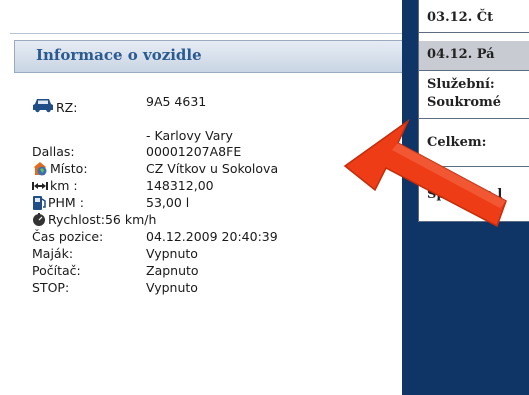 Image resolution: width=529 pixels, height=395 pixels. I want to click on table-row: Spotřeba l, so click(474, 194).